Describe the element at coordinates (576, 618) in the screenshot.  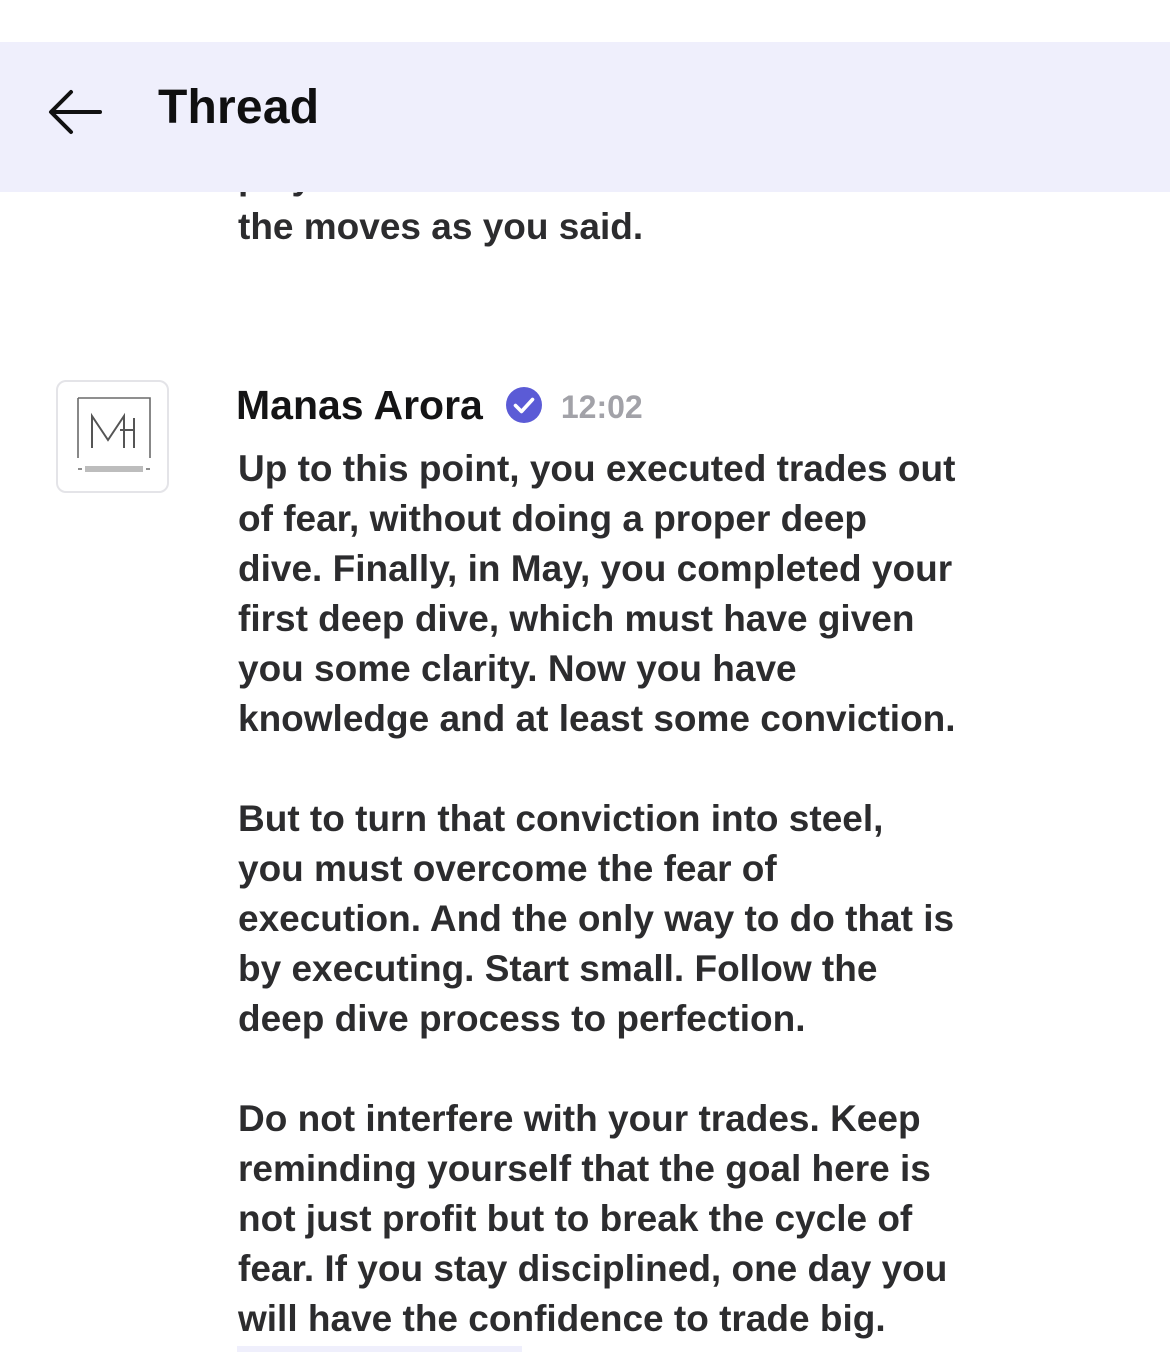
I see `message-line: first deep dive, which must have given` at that location.